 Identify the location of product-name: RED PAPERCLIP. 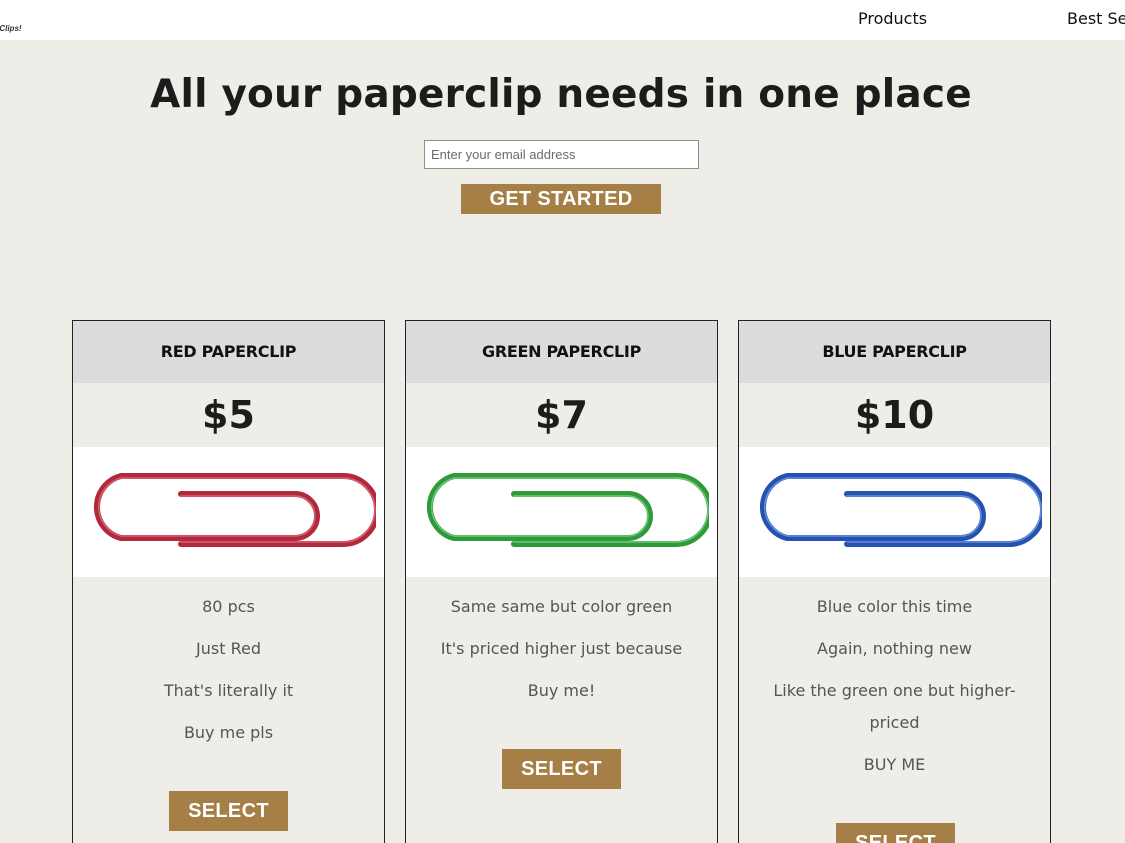
(228, 352).